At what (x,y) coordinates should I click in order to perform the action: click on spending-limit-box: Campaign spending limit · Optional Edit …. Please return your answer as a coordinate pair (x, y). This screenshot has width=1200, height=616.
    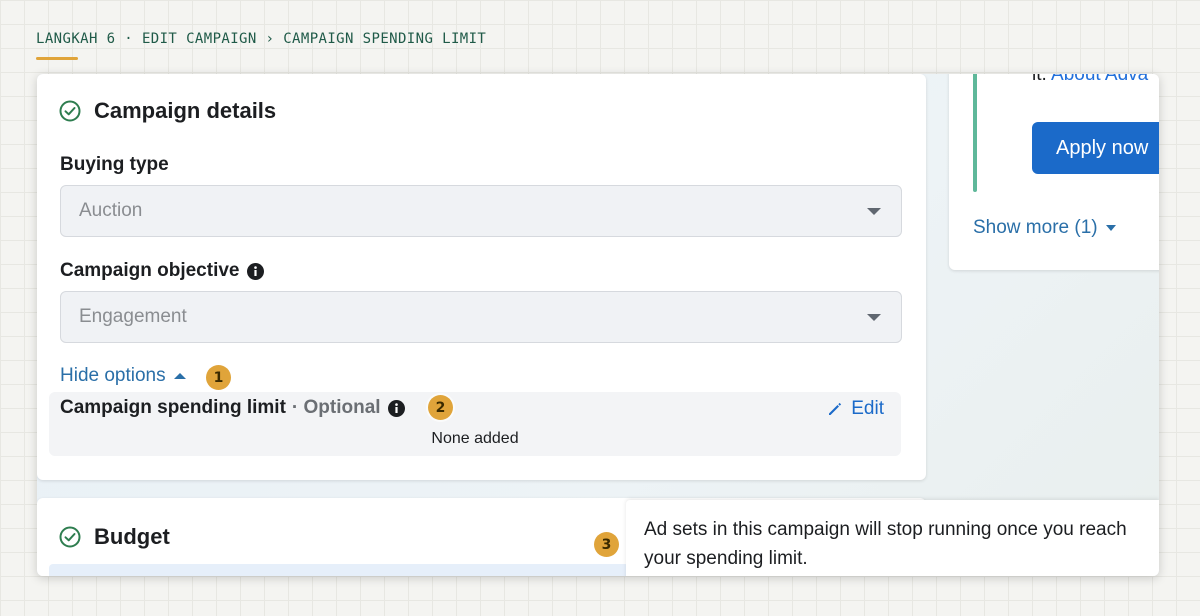
    Looking at the image, I should click on (475, 424).